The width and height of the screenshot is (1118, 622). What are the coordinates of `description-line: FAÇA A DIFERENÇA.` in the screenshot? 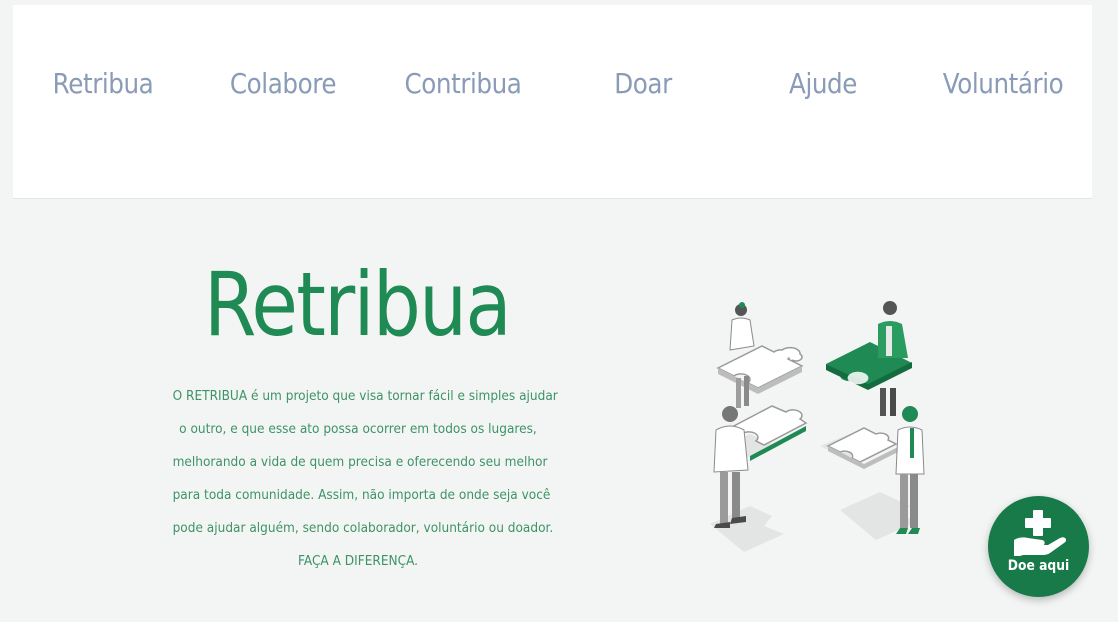 It's located at (358, 561).